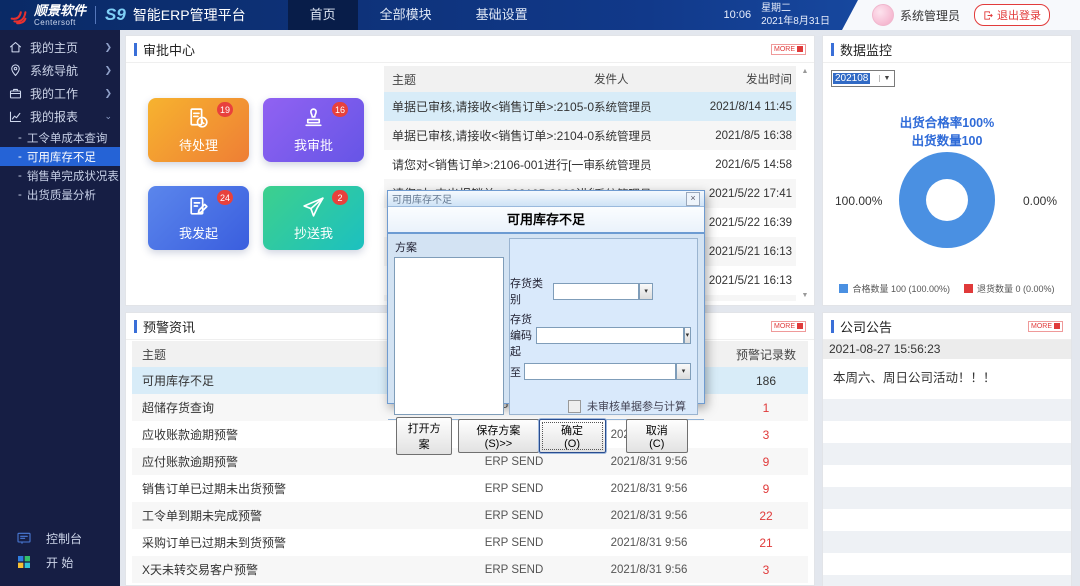  What do you see at coordinates (322, 15) in the screenshot?
I see `nav-tab-0: 首页` at bounding box center [322, 15].